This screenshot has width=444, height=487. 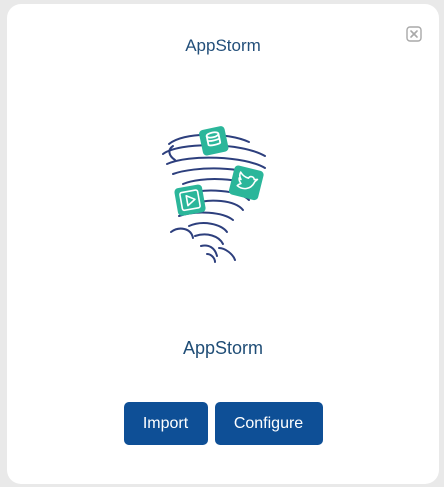 I want to click on action-bar: Import Configure, so click(x=223, y=423).